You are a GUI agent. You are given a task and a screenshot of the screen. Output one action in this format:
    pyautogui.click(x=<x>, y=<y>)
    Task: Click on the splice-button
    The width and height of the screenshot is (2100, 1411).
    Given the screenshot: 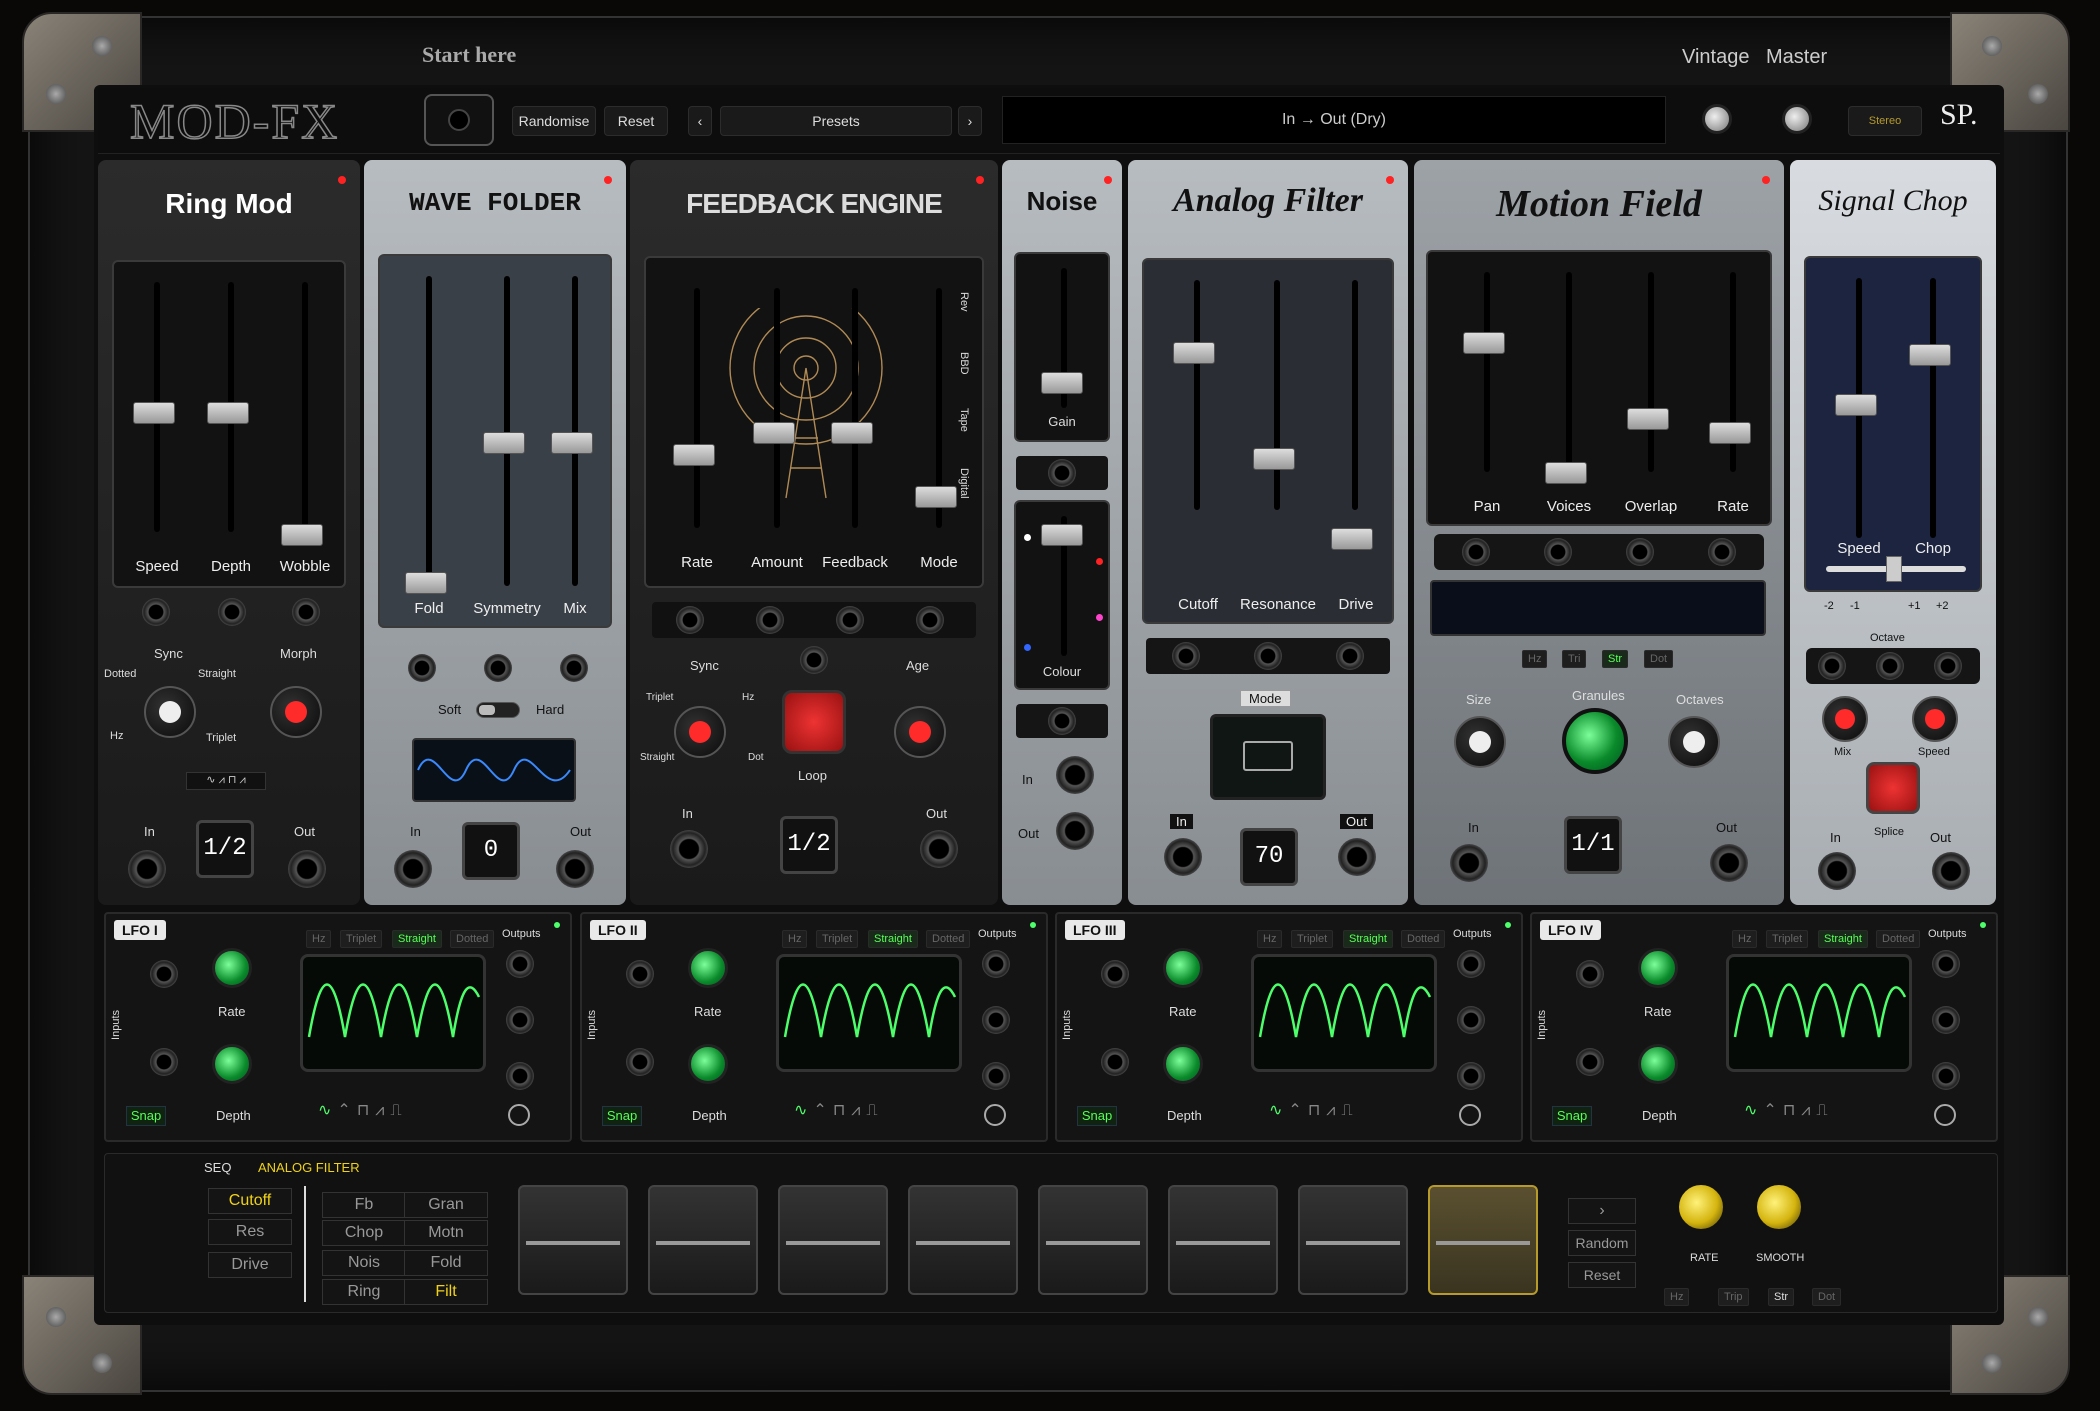 What is the action you would take?
    pyautogui.click(x=1893, y=788)
    